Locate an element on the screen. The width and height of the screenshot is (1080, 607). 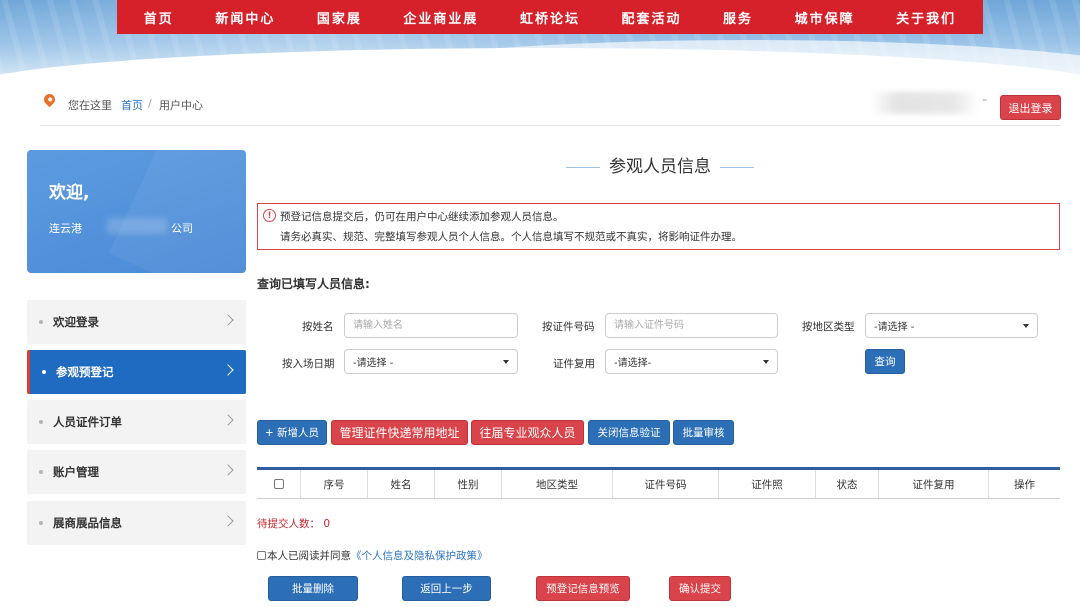
nav-city-support: 城市保障 is located at coordinates (825, 17).